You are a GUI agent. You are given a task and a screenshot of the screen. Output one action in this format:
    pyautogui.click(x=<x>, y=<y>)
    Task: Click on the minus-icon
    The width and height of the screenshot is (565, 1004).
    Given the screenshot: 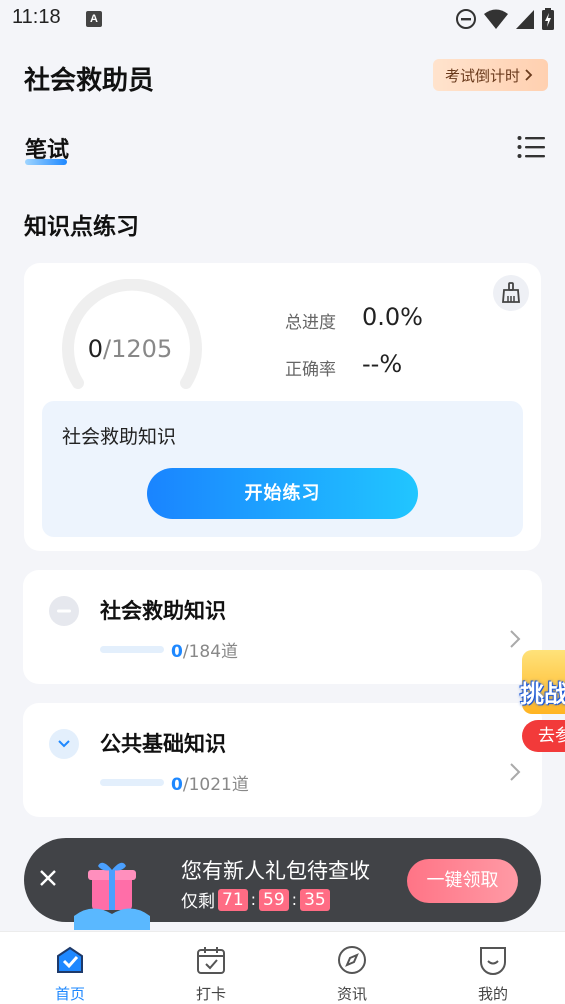 What is the action you would take?
    pyautogui.click(x=64, y=611)
    